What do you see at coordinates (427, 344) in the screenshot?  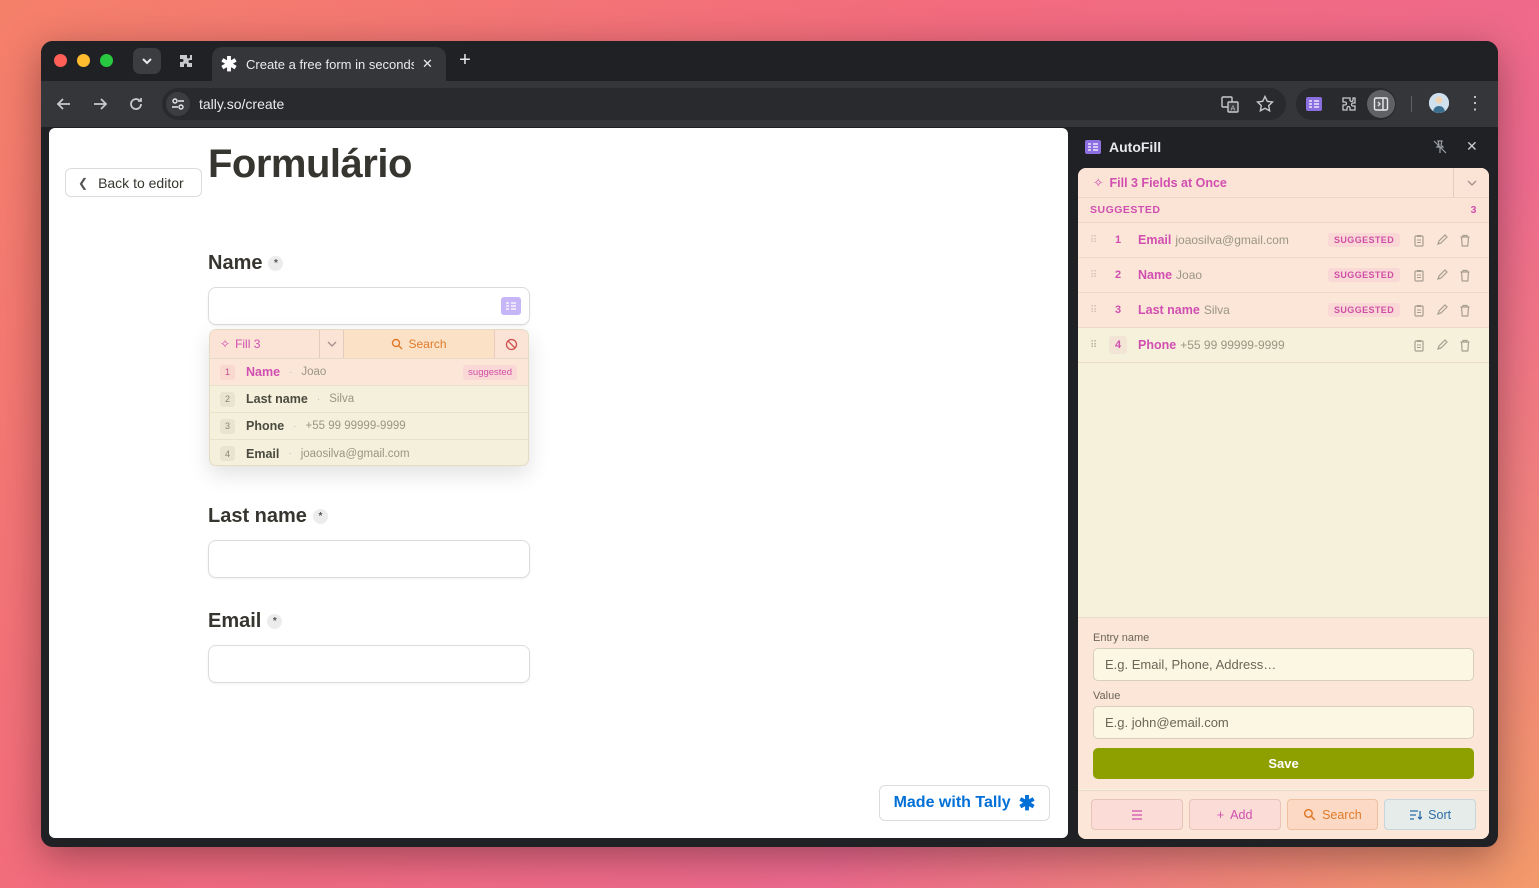 I see `dropdown-search-label: Search` at bounding box center [427, 344].